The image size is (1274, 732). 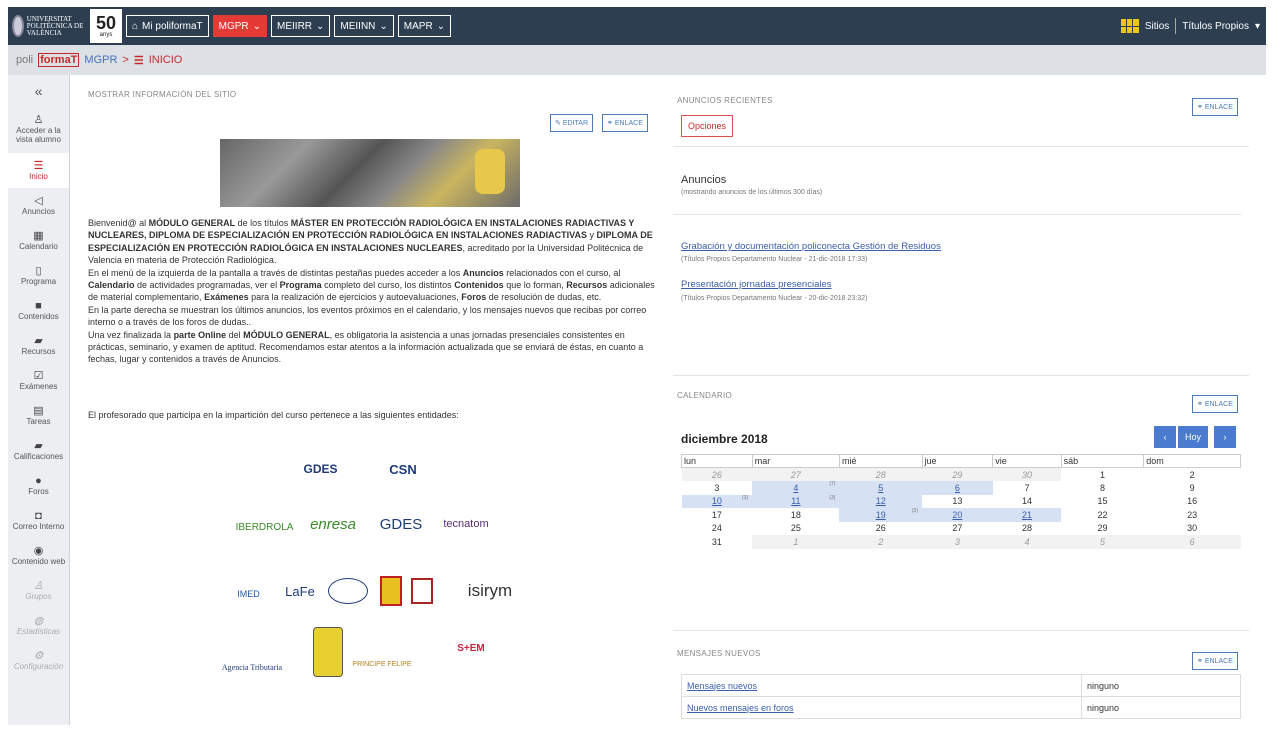 I want to click on breadcrumb-site: MGPR, so click(x=100, y=60).